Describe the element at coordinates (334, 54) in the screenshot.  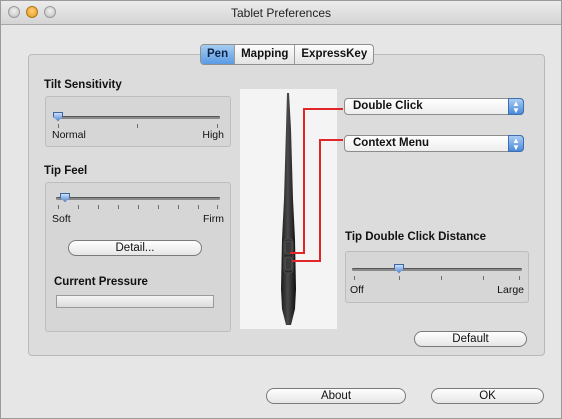
I see `tab-expresskey: ExpressKey` at that location.